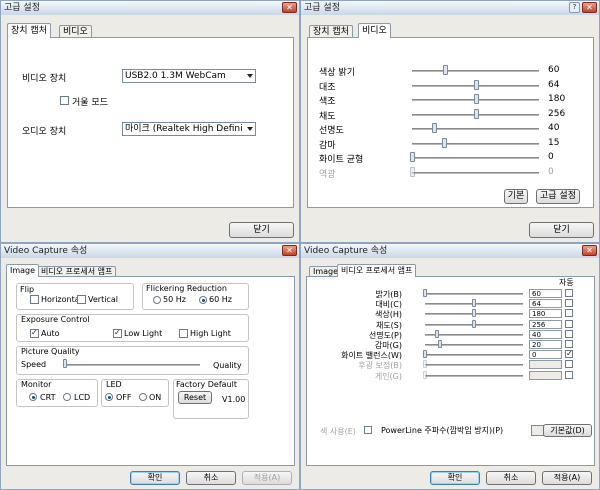  Describe the element at coordinates (554, 128) in the screenshot. I see `slider-value: 40` at that location.